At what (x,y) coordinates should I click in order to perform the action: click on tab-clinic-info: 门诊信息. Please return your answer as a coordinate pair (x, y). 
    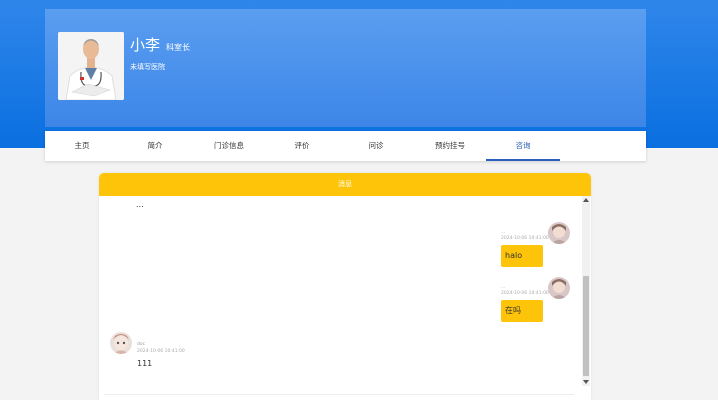
    Looking at the image, I should click on (229, 146).